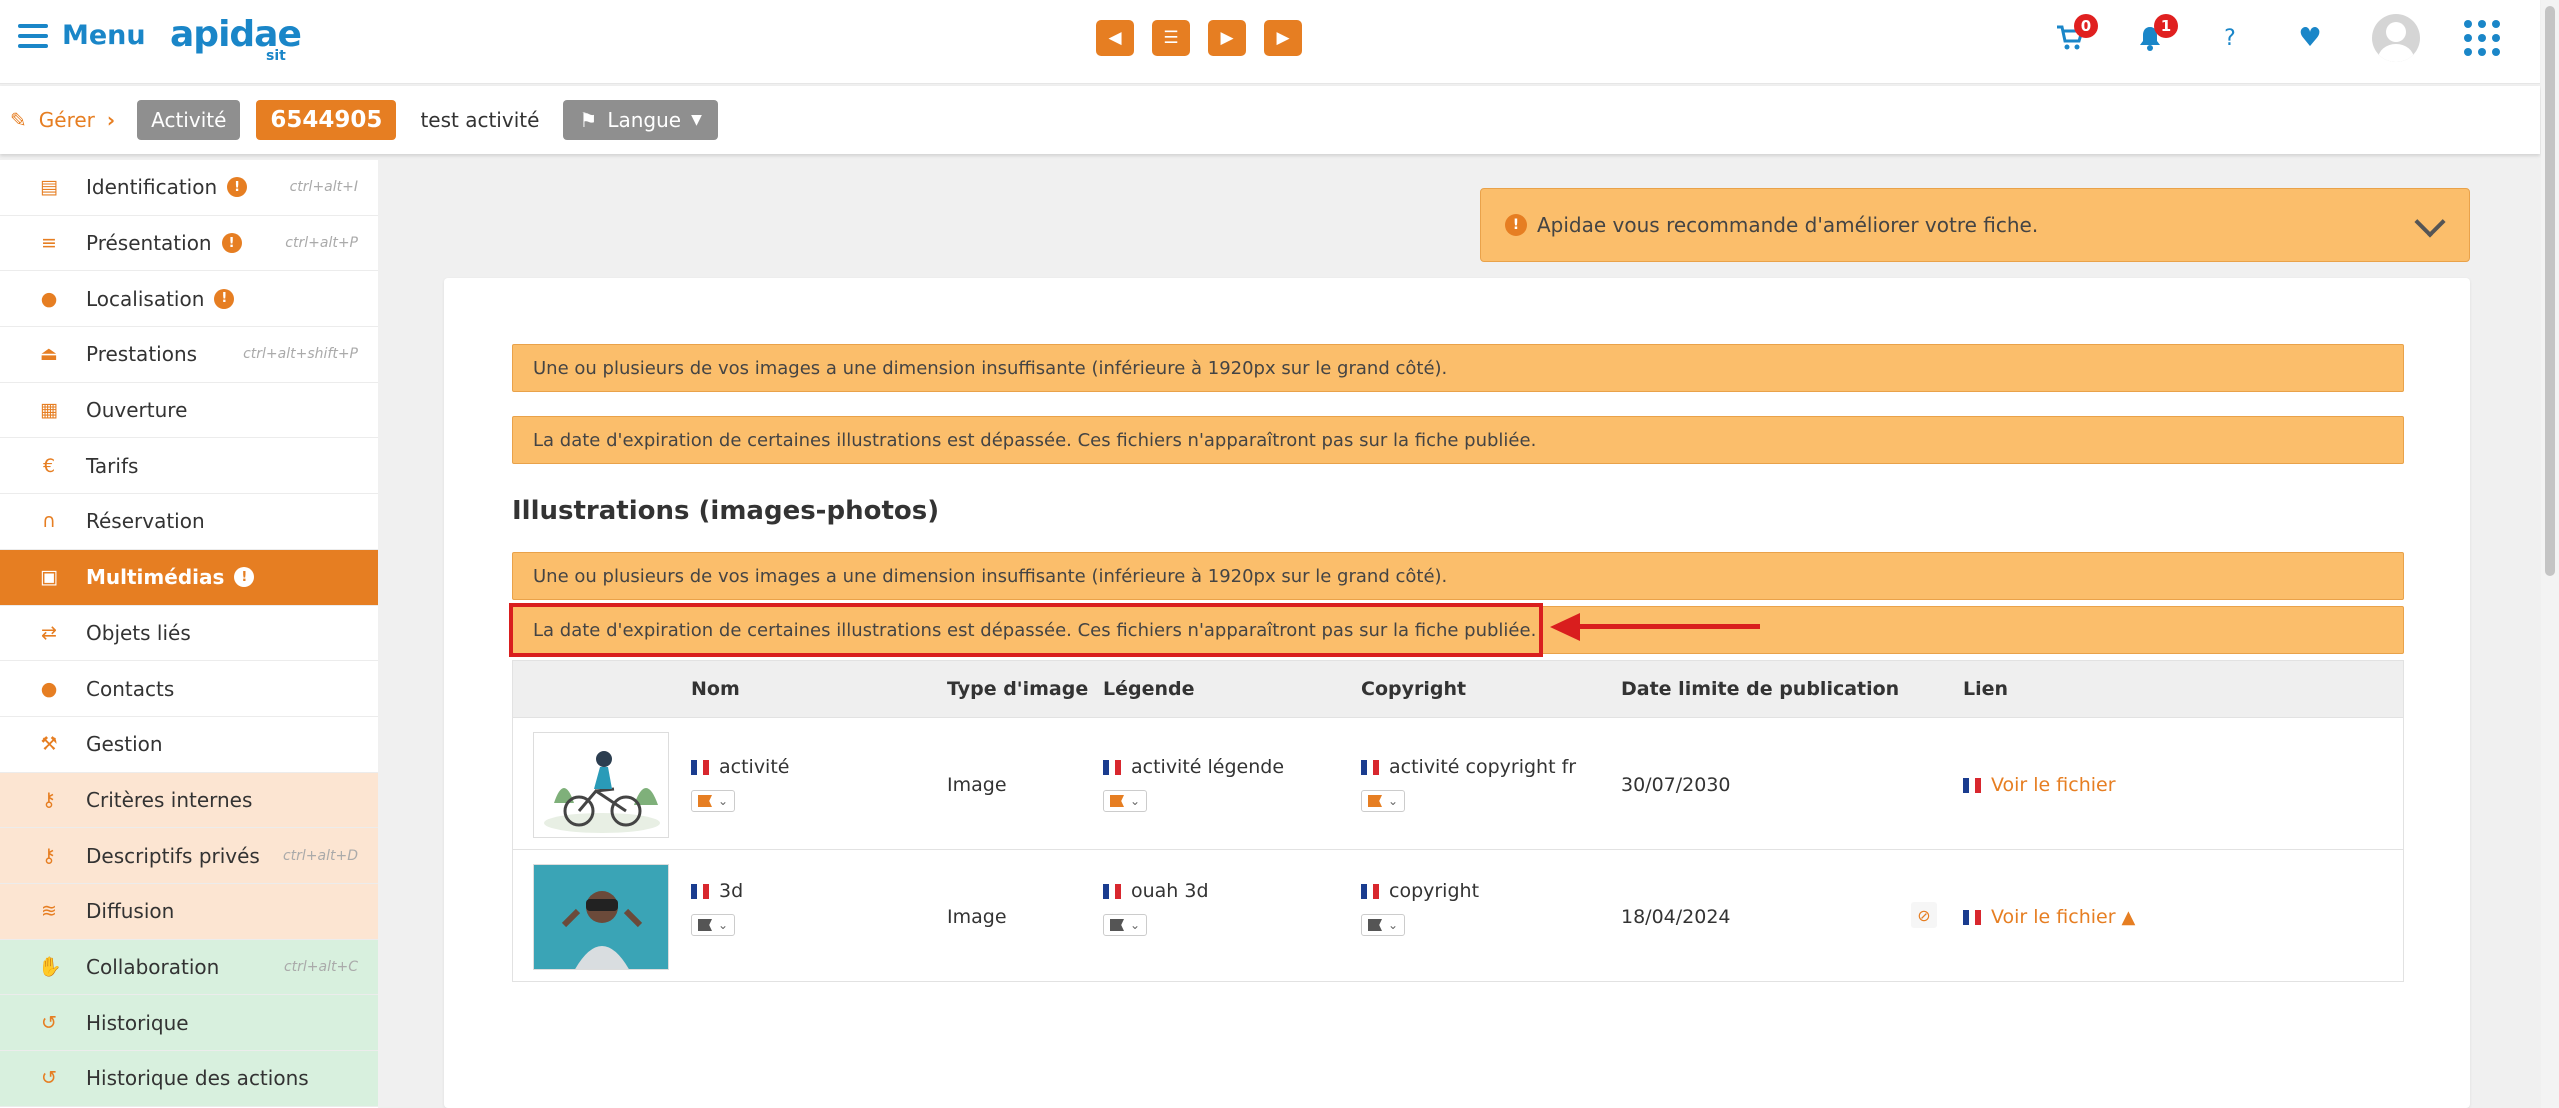 This screenshot has width=2559, height=1108. What do you see at coordinates (104, 35) in the screenshot?
I see `menu-label: Menu` at bounding box center [104, 35].